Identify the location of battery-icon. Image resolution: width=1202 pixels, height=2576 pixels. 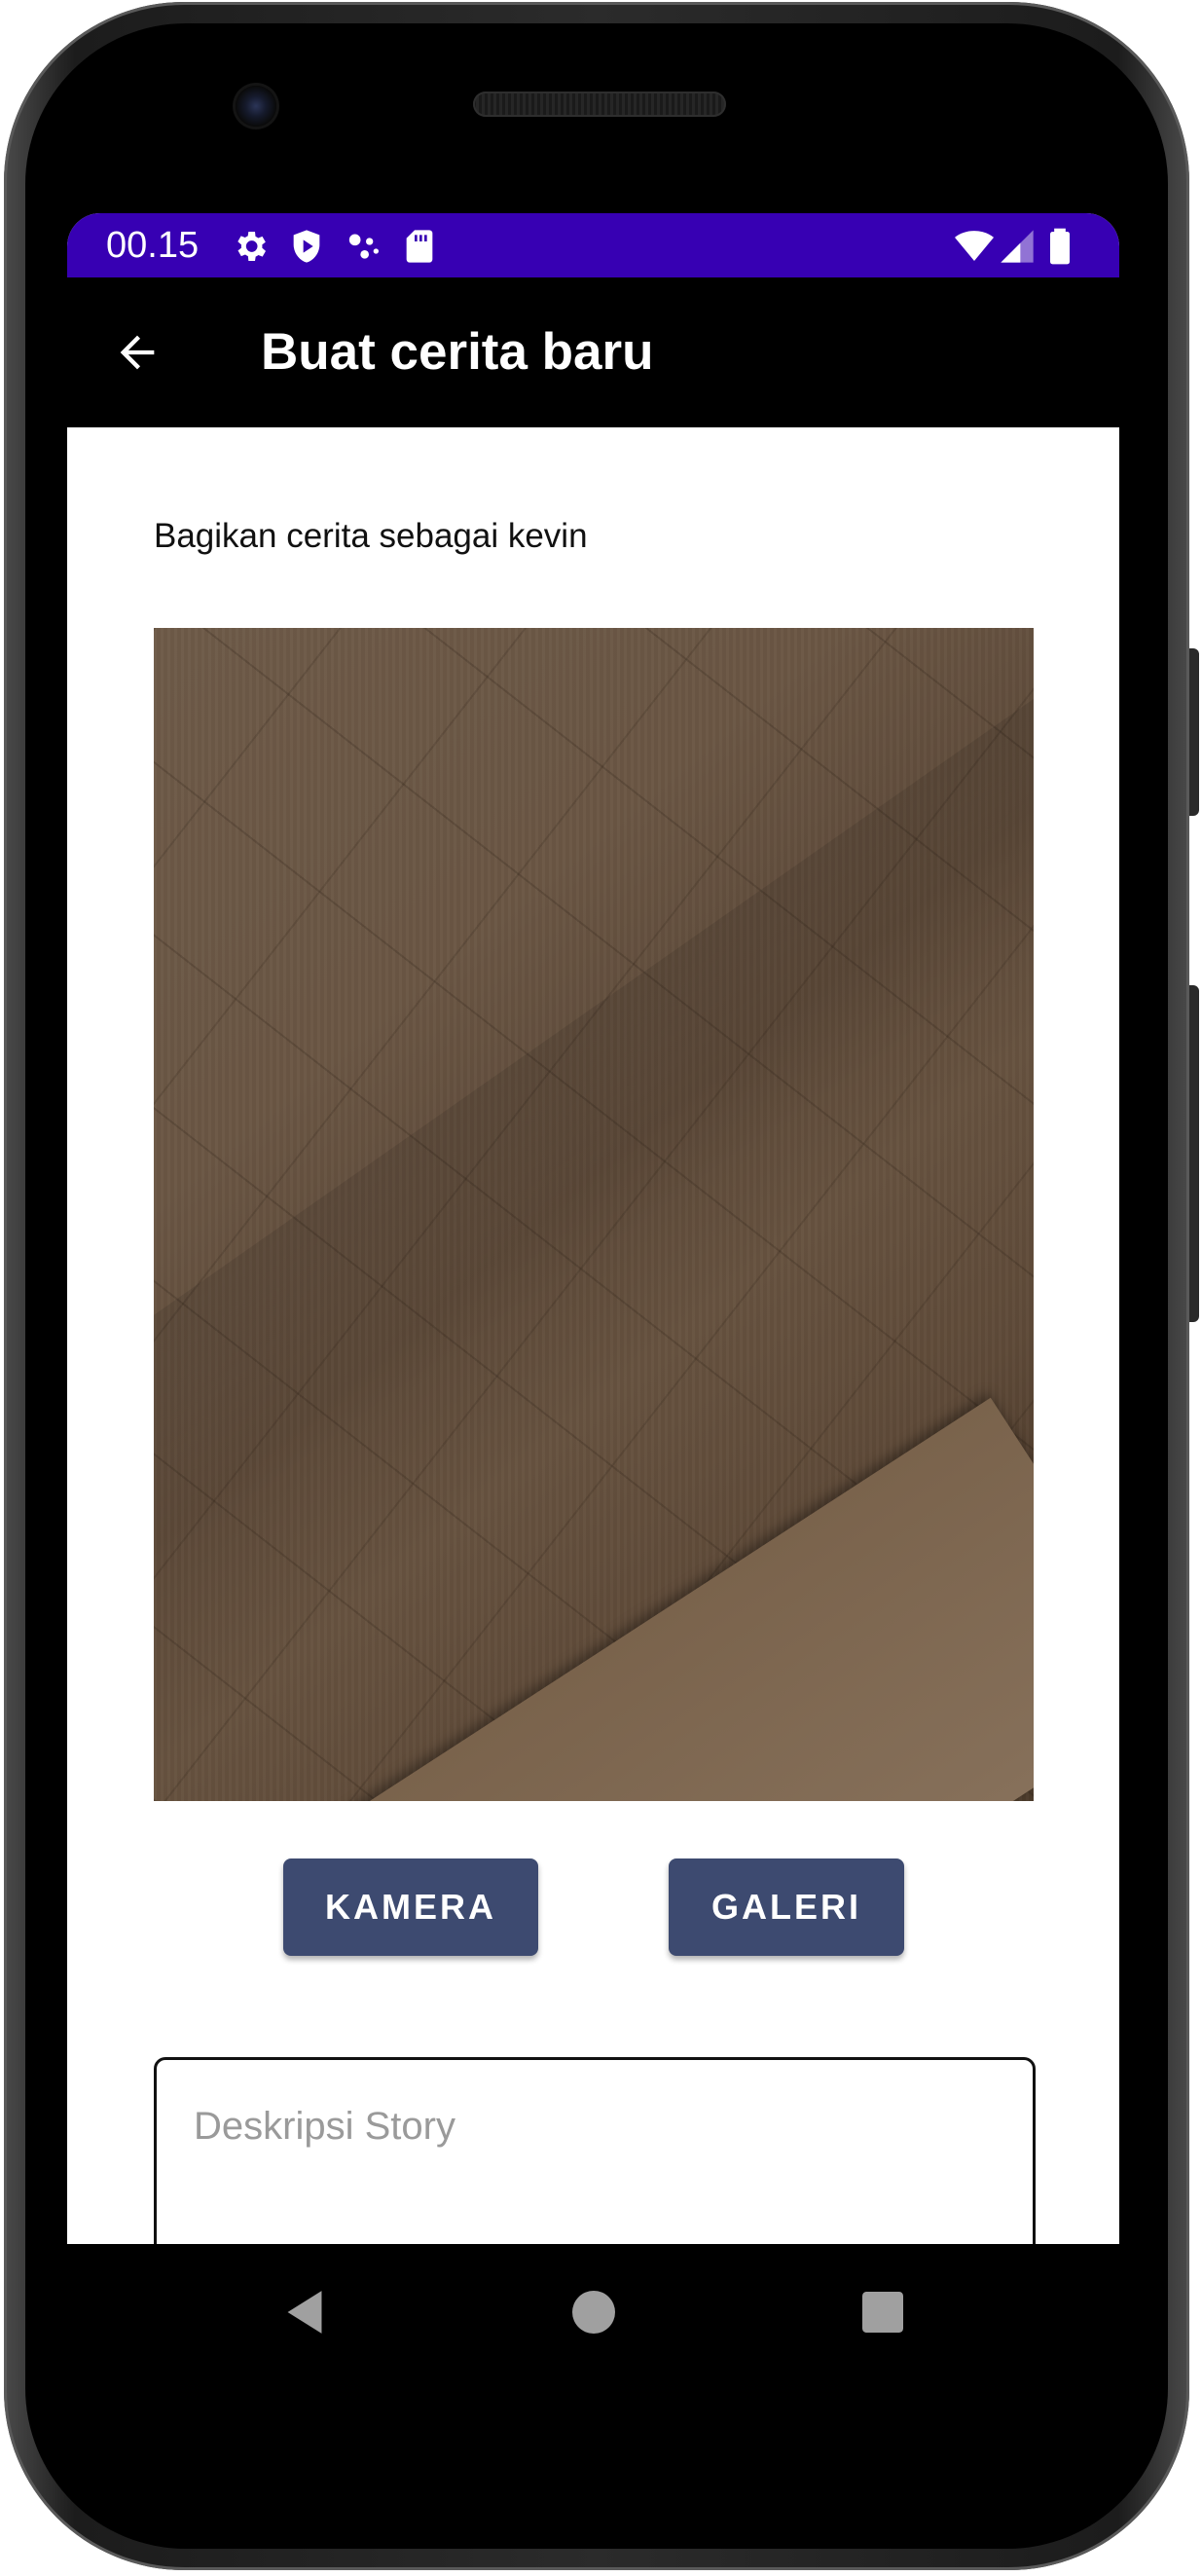
(1060, 246).